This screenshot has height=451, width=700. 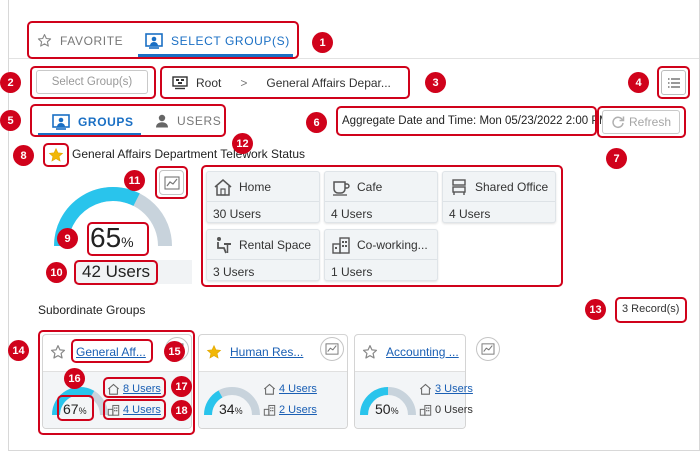 What do you see at coordinates (316, 122) in the screenshot?
I see `callout-6: 6` at bounding box center [316, 122].